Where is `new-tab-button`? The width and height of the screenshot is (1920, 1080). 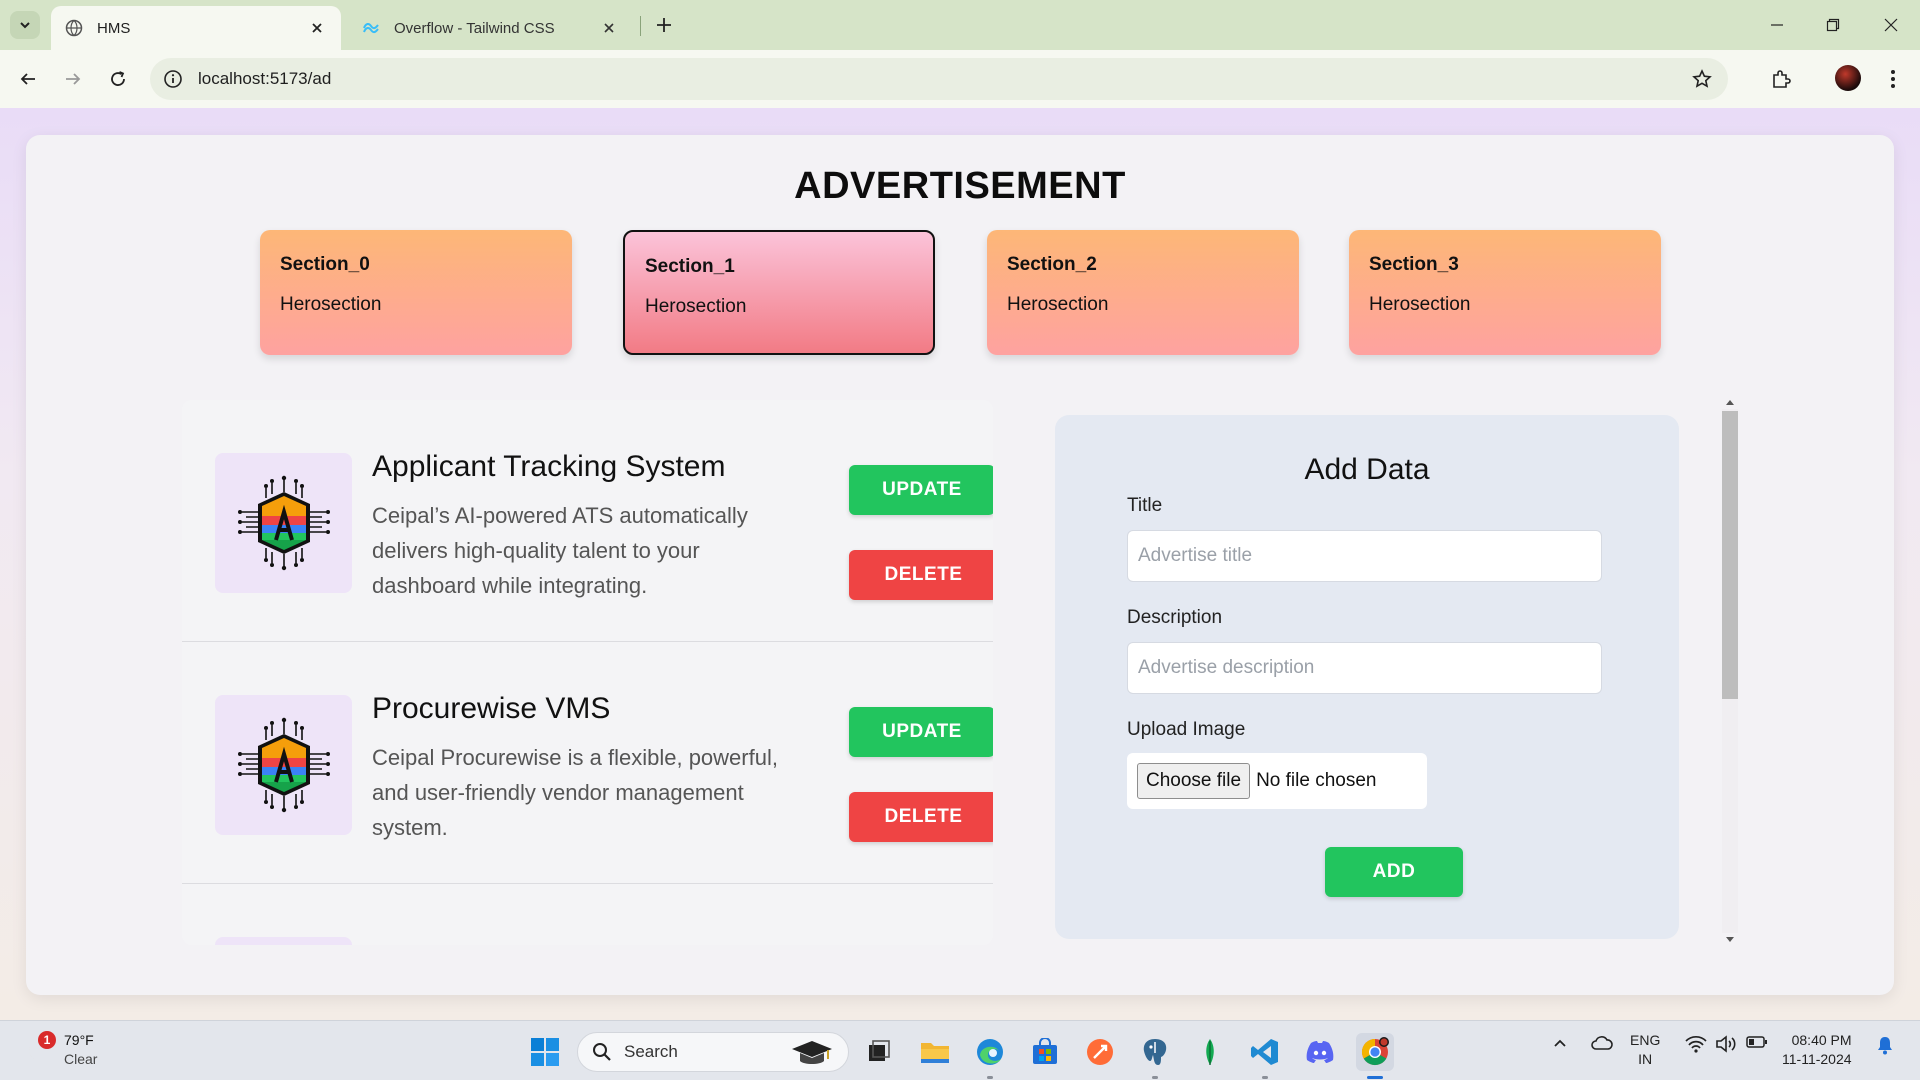 new-tab-button is located at coordinates (664, 25).